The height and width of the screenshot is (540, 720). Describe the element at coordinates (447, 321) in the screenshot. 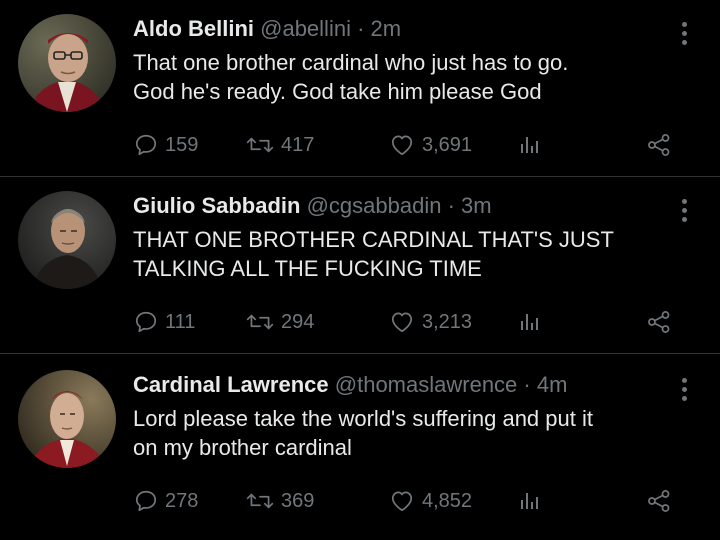

I see `like-count: 3,213` at that location.